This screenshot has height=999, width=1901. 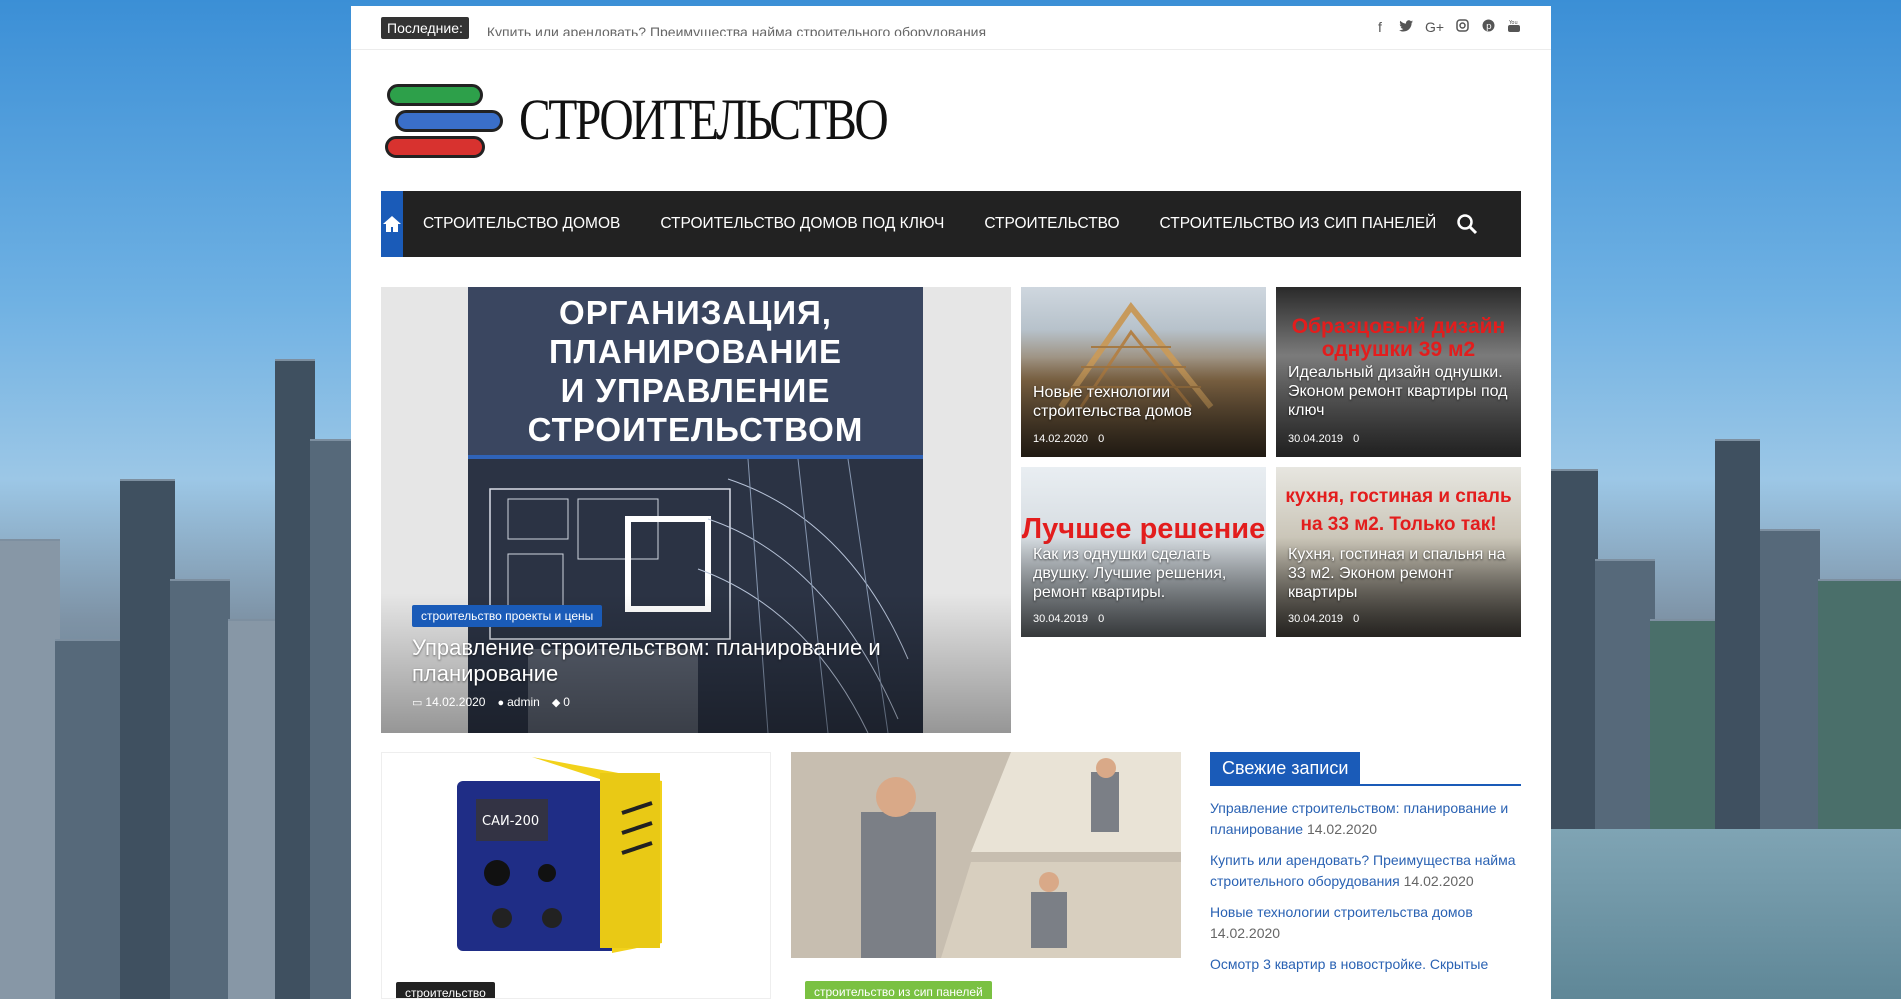 I want to click on site-logo-text: СТРОИТЕЛЬСТВО, so click(x=704, y=119).